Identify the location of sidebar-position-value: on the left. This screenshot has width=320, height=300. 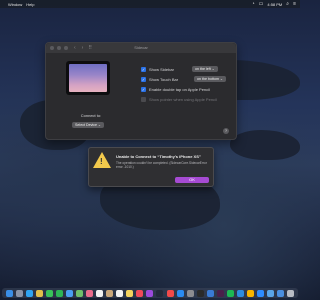
(203, 69).